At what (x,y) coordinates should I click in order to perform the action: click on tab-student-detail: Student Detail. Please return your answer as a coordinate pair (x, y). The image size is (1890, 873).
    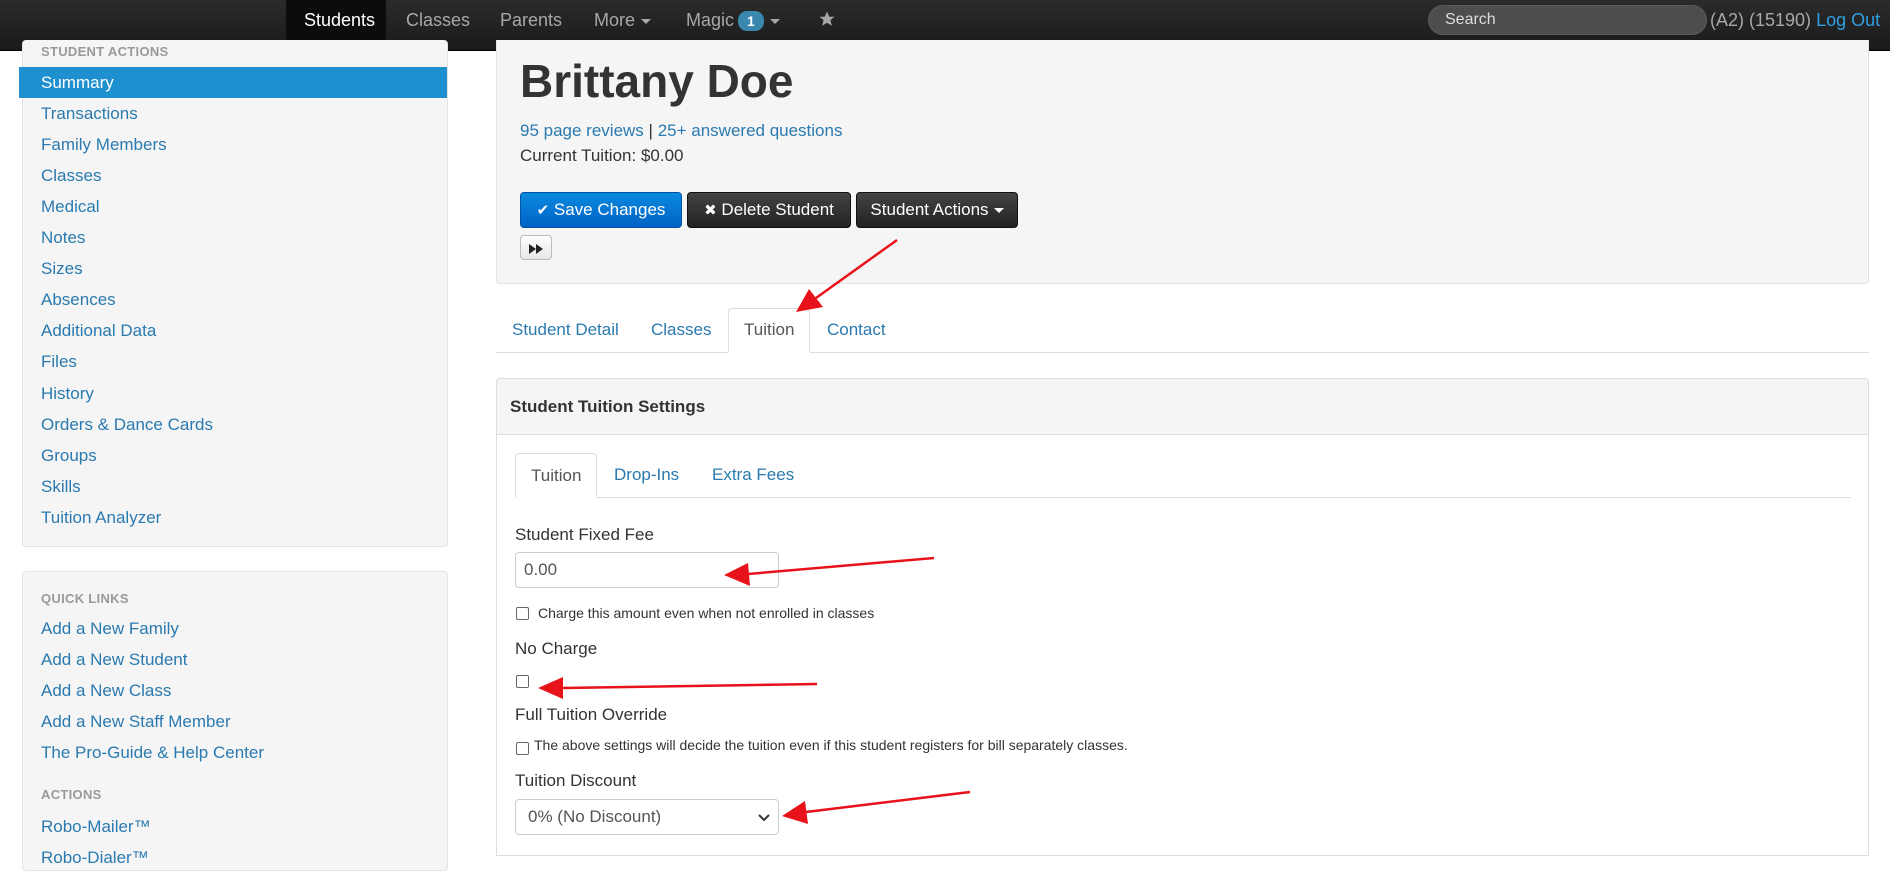
    Looking at the image, I should click on (565, 330).